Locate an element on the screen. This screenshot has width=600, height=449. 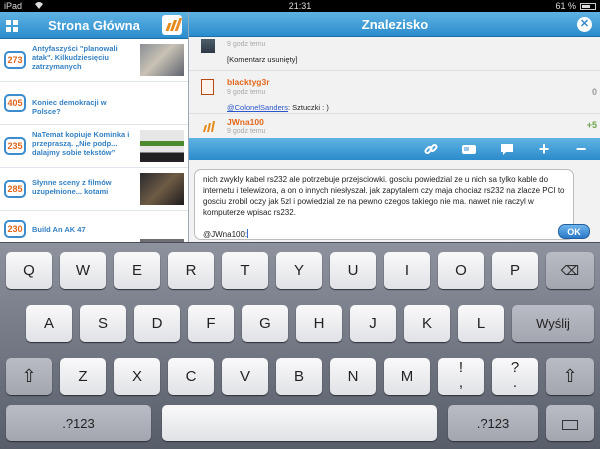
comment-username: JWna100 is located at coordinates (245, 122).